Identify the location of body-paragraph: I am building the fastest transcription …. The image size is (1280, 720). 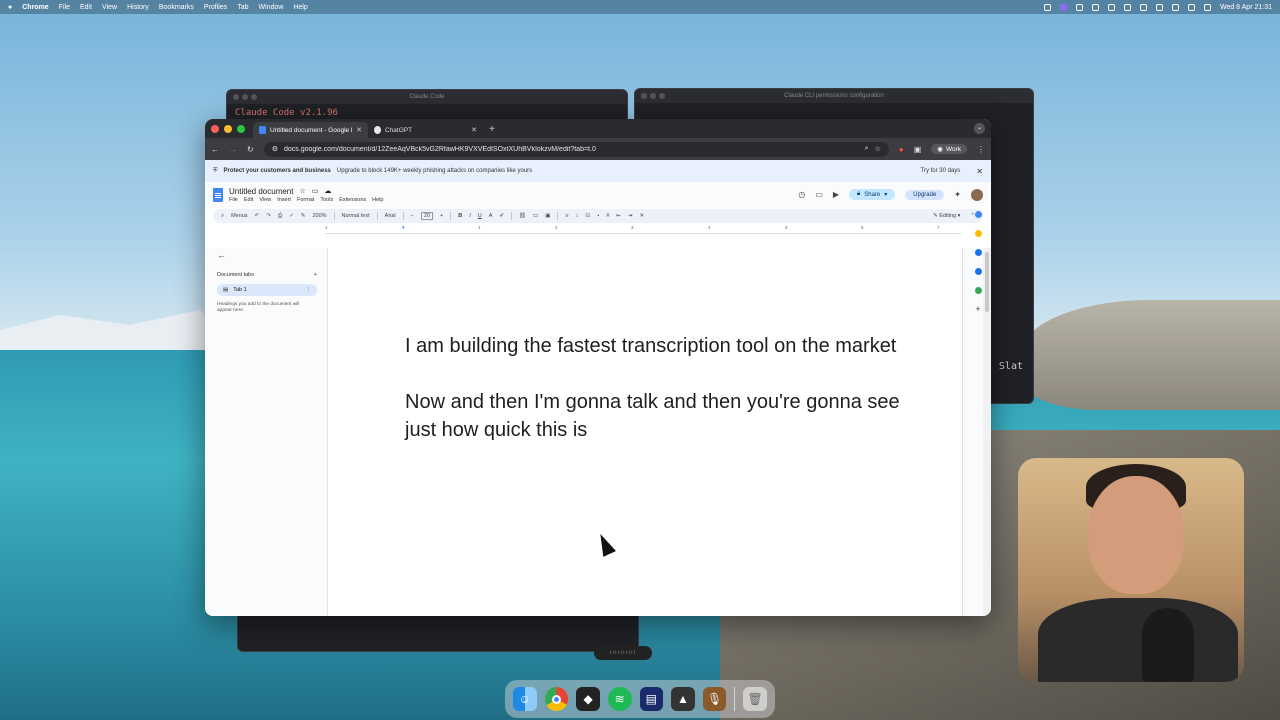
(655, 346).